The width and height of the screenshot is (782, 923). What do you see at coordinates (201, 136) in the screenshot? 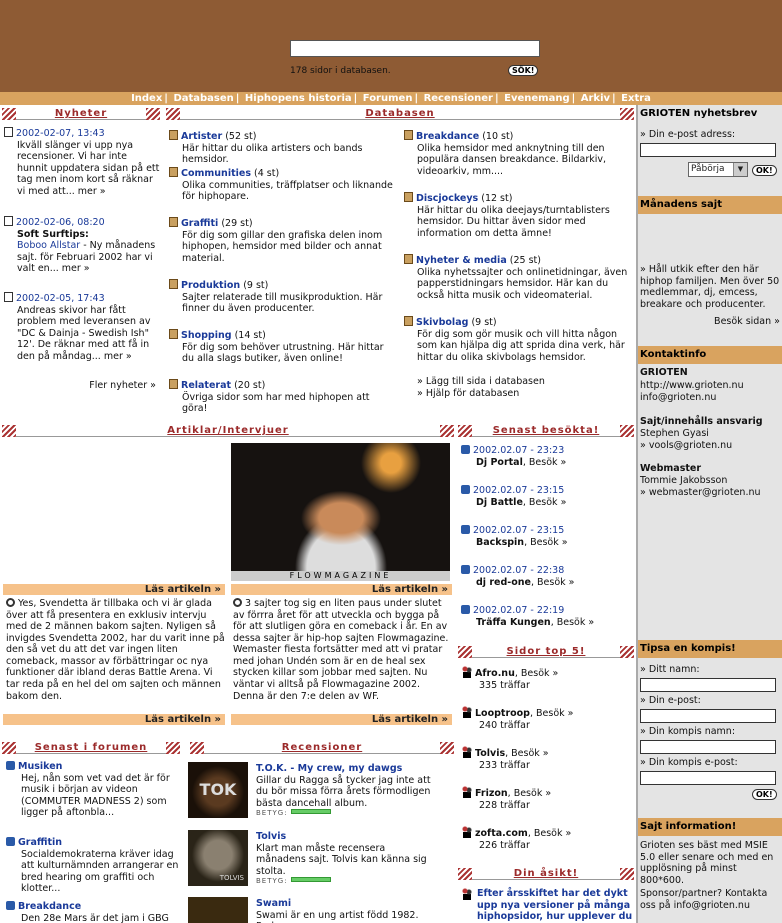
I see `db-category-link: Artister` at bounding box center [201, 136].